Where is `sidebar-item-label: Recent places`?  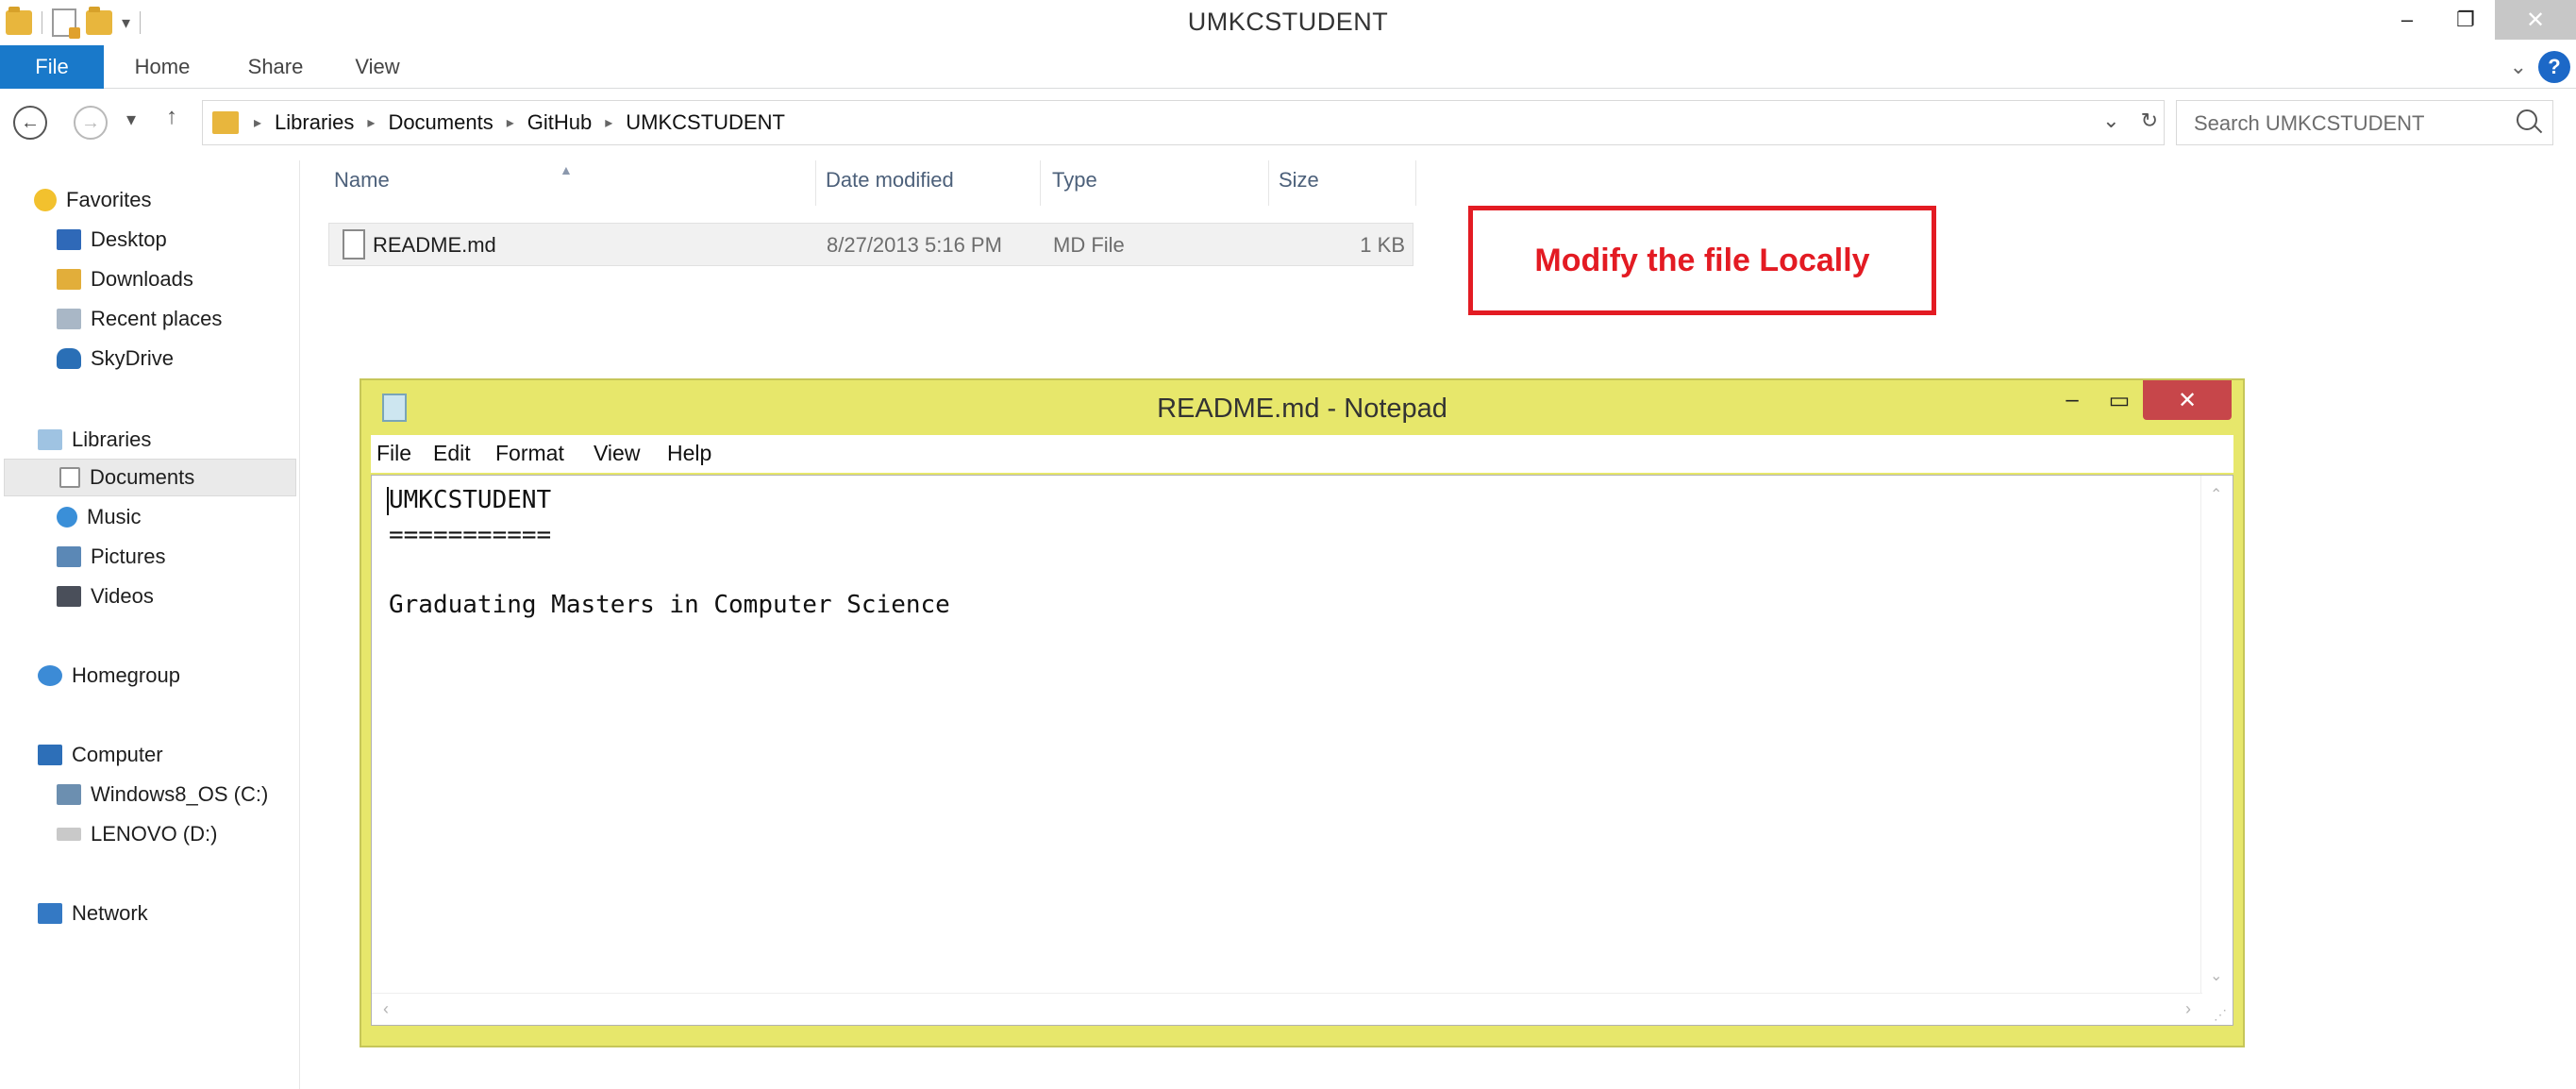
sidebar-item-label: Recent places is located at coordinates (157, 318).